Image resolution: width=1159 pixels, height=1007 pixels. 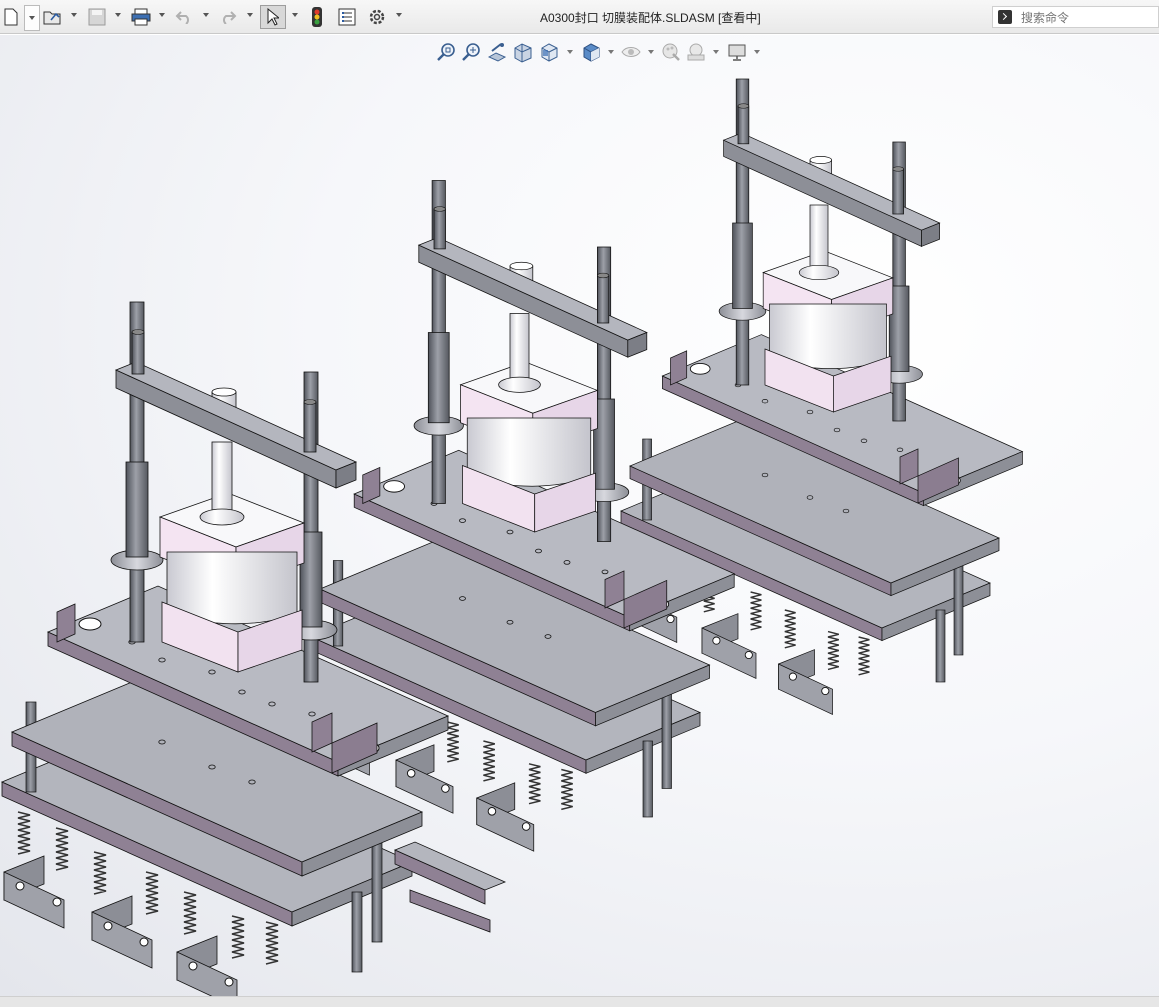 What do you see at coordinates (162, 15) in the screenshot?
I see `print-dropdown-icon` at bounding box center [162, 15].